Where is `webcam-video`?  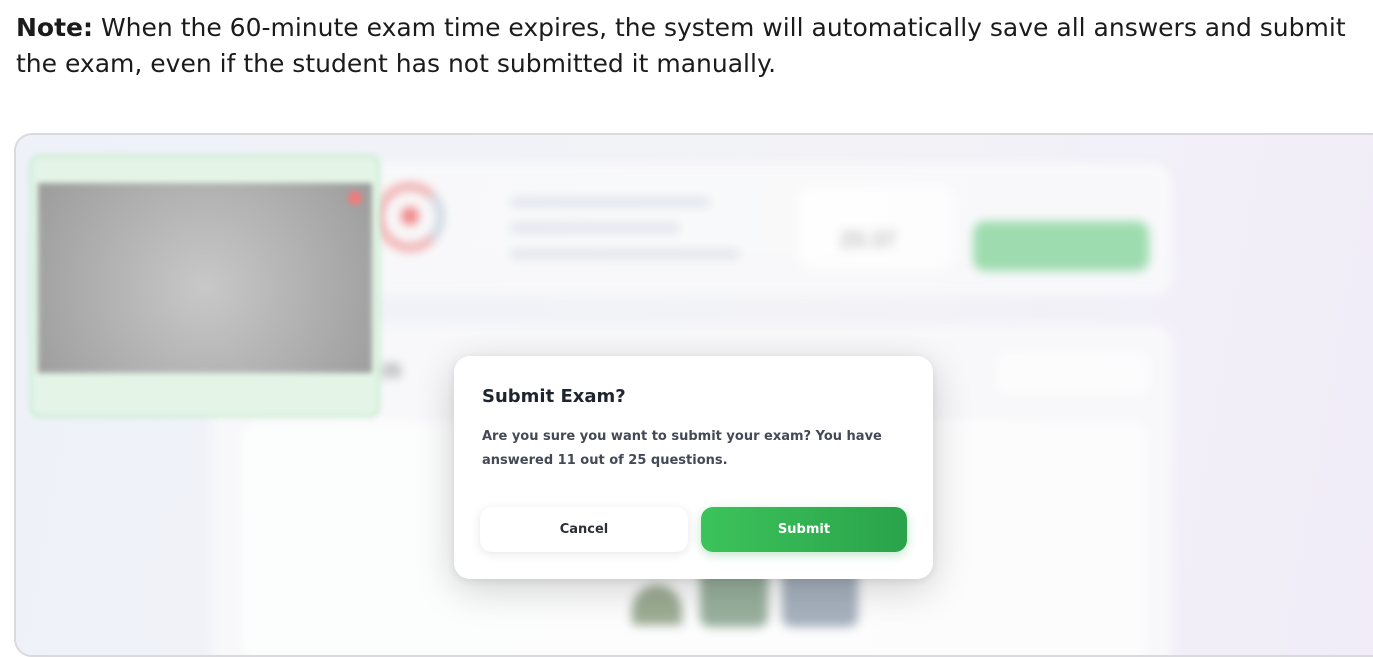
webcam-video is located at coordinates (205, 278).